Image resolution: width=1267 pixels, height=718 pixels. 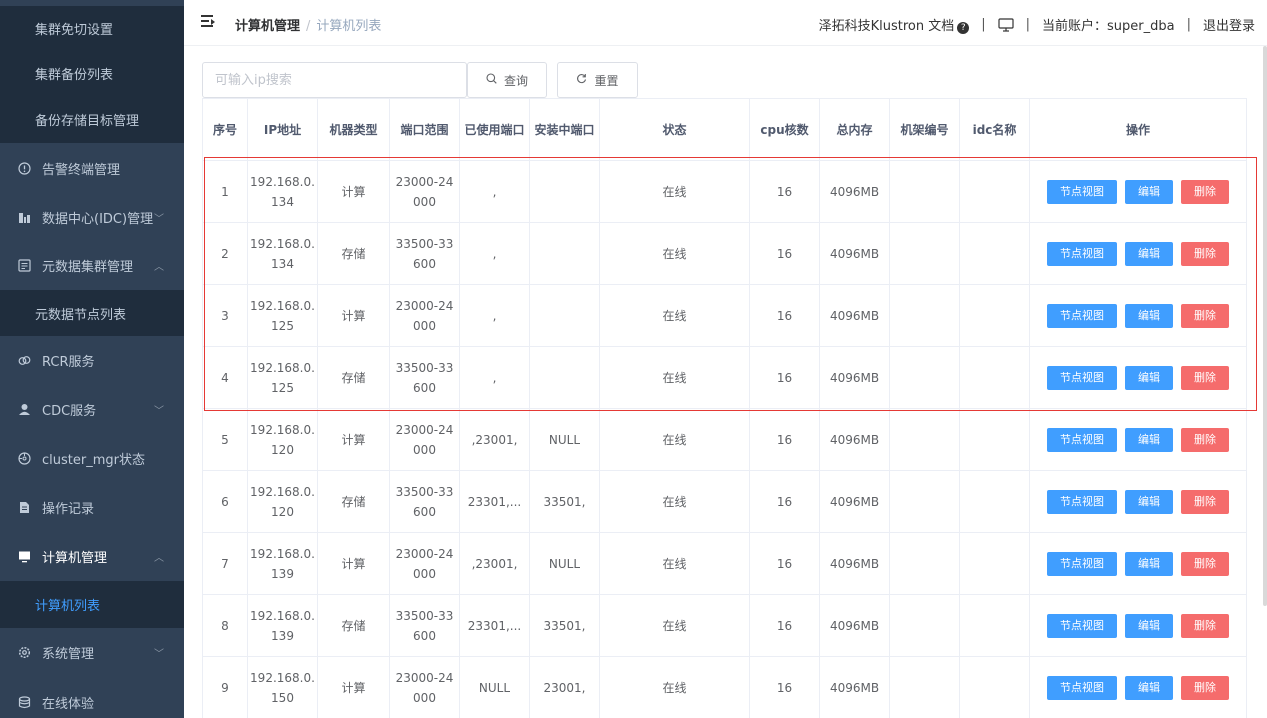 What do you see at coordinates (92, 652) in the screenshot?
I see `sidebar-item-13: 系统管理 ﹀` at bounding box center [92, 652].